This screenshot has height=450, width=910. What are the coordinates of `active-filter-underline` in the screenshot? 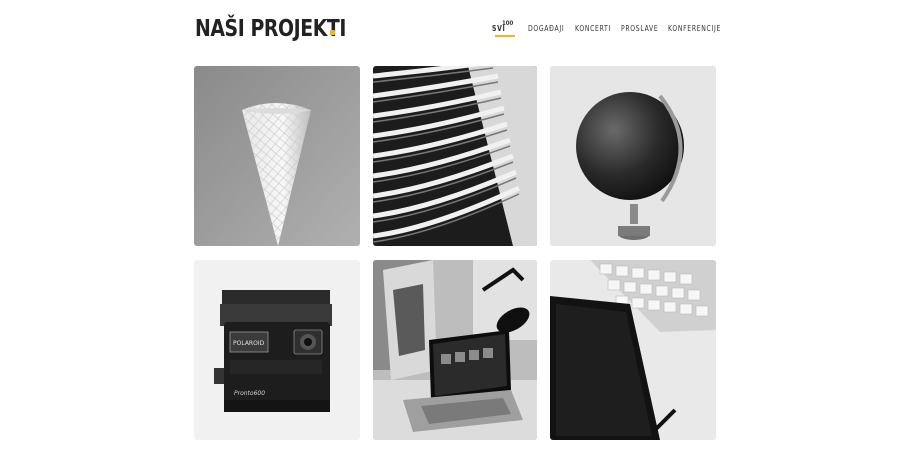 It's located at (505, 36).